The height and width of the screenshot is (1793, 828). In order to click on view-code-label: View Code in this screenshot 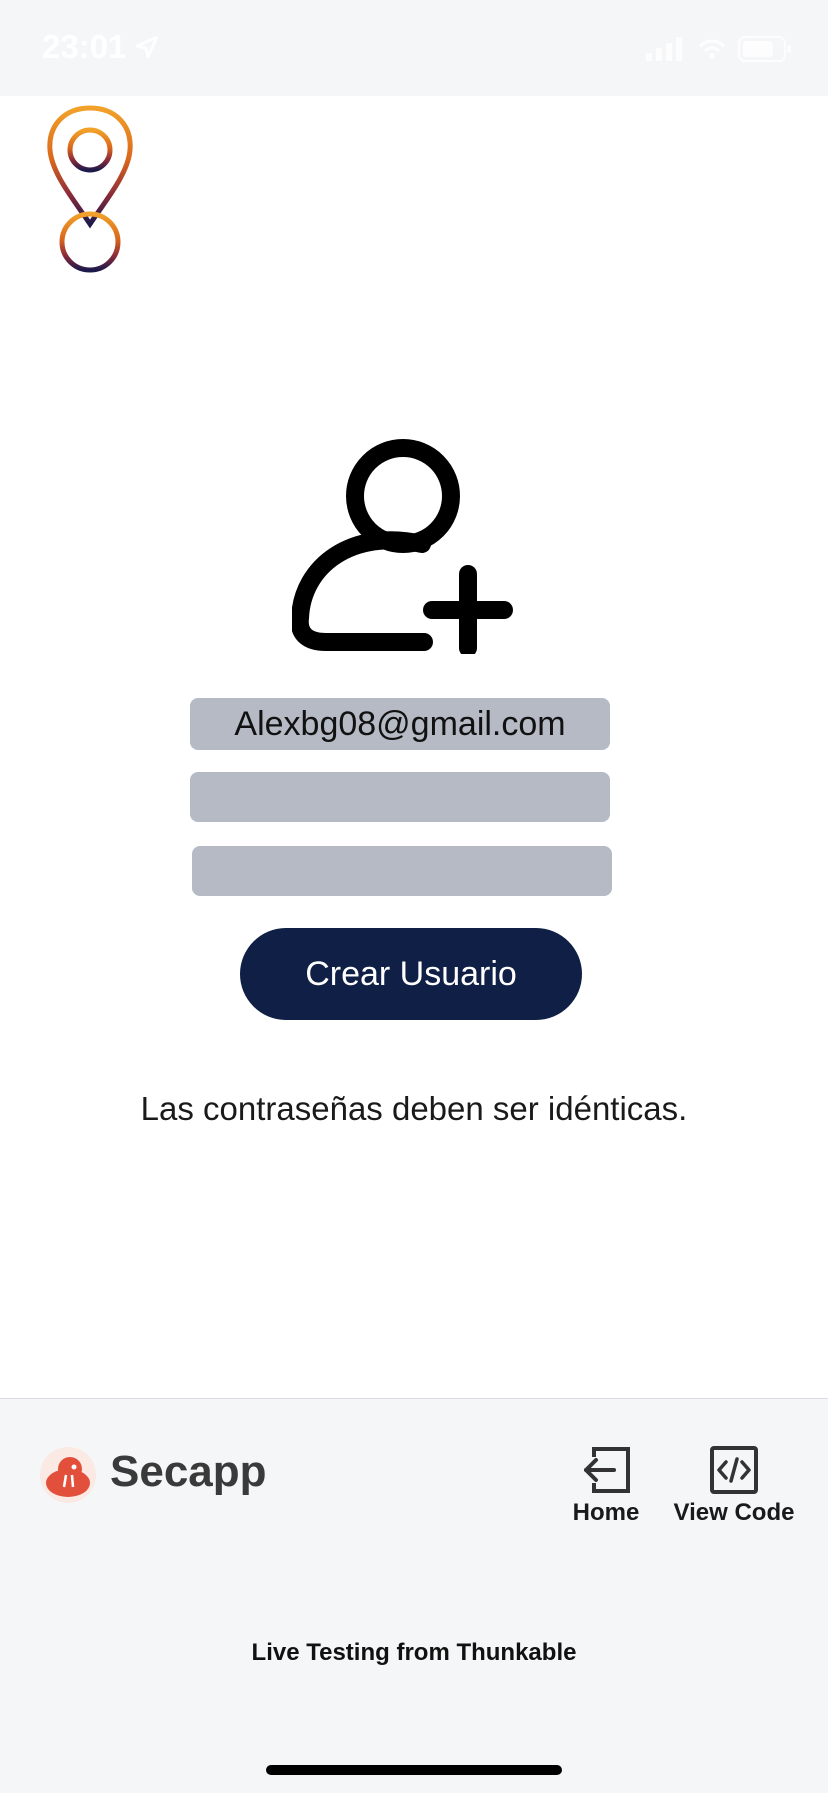, I will do `click(734, 1512)`.